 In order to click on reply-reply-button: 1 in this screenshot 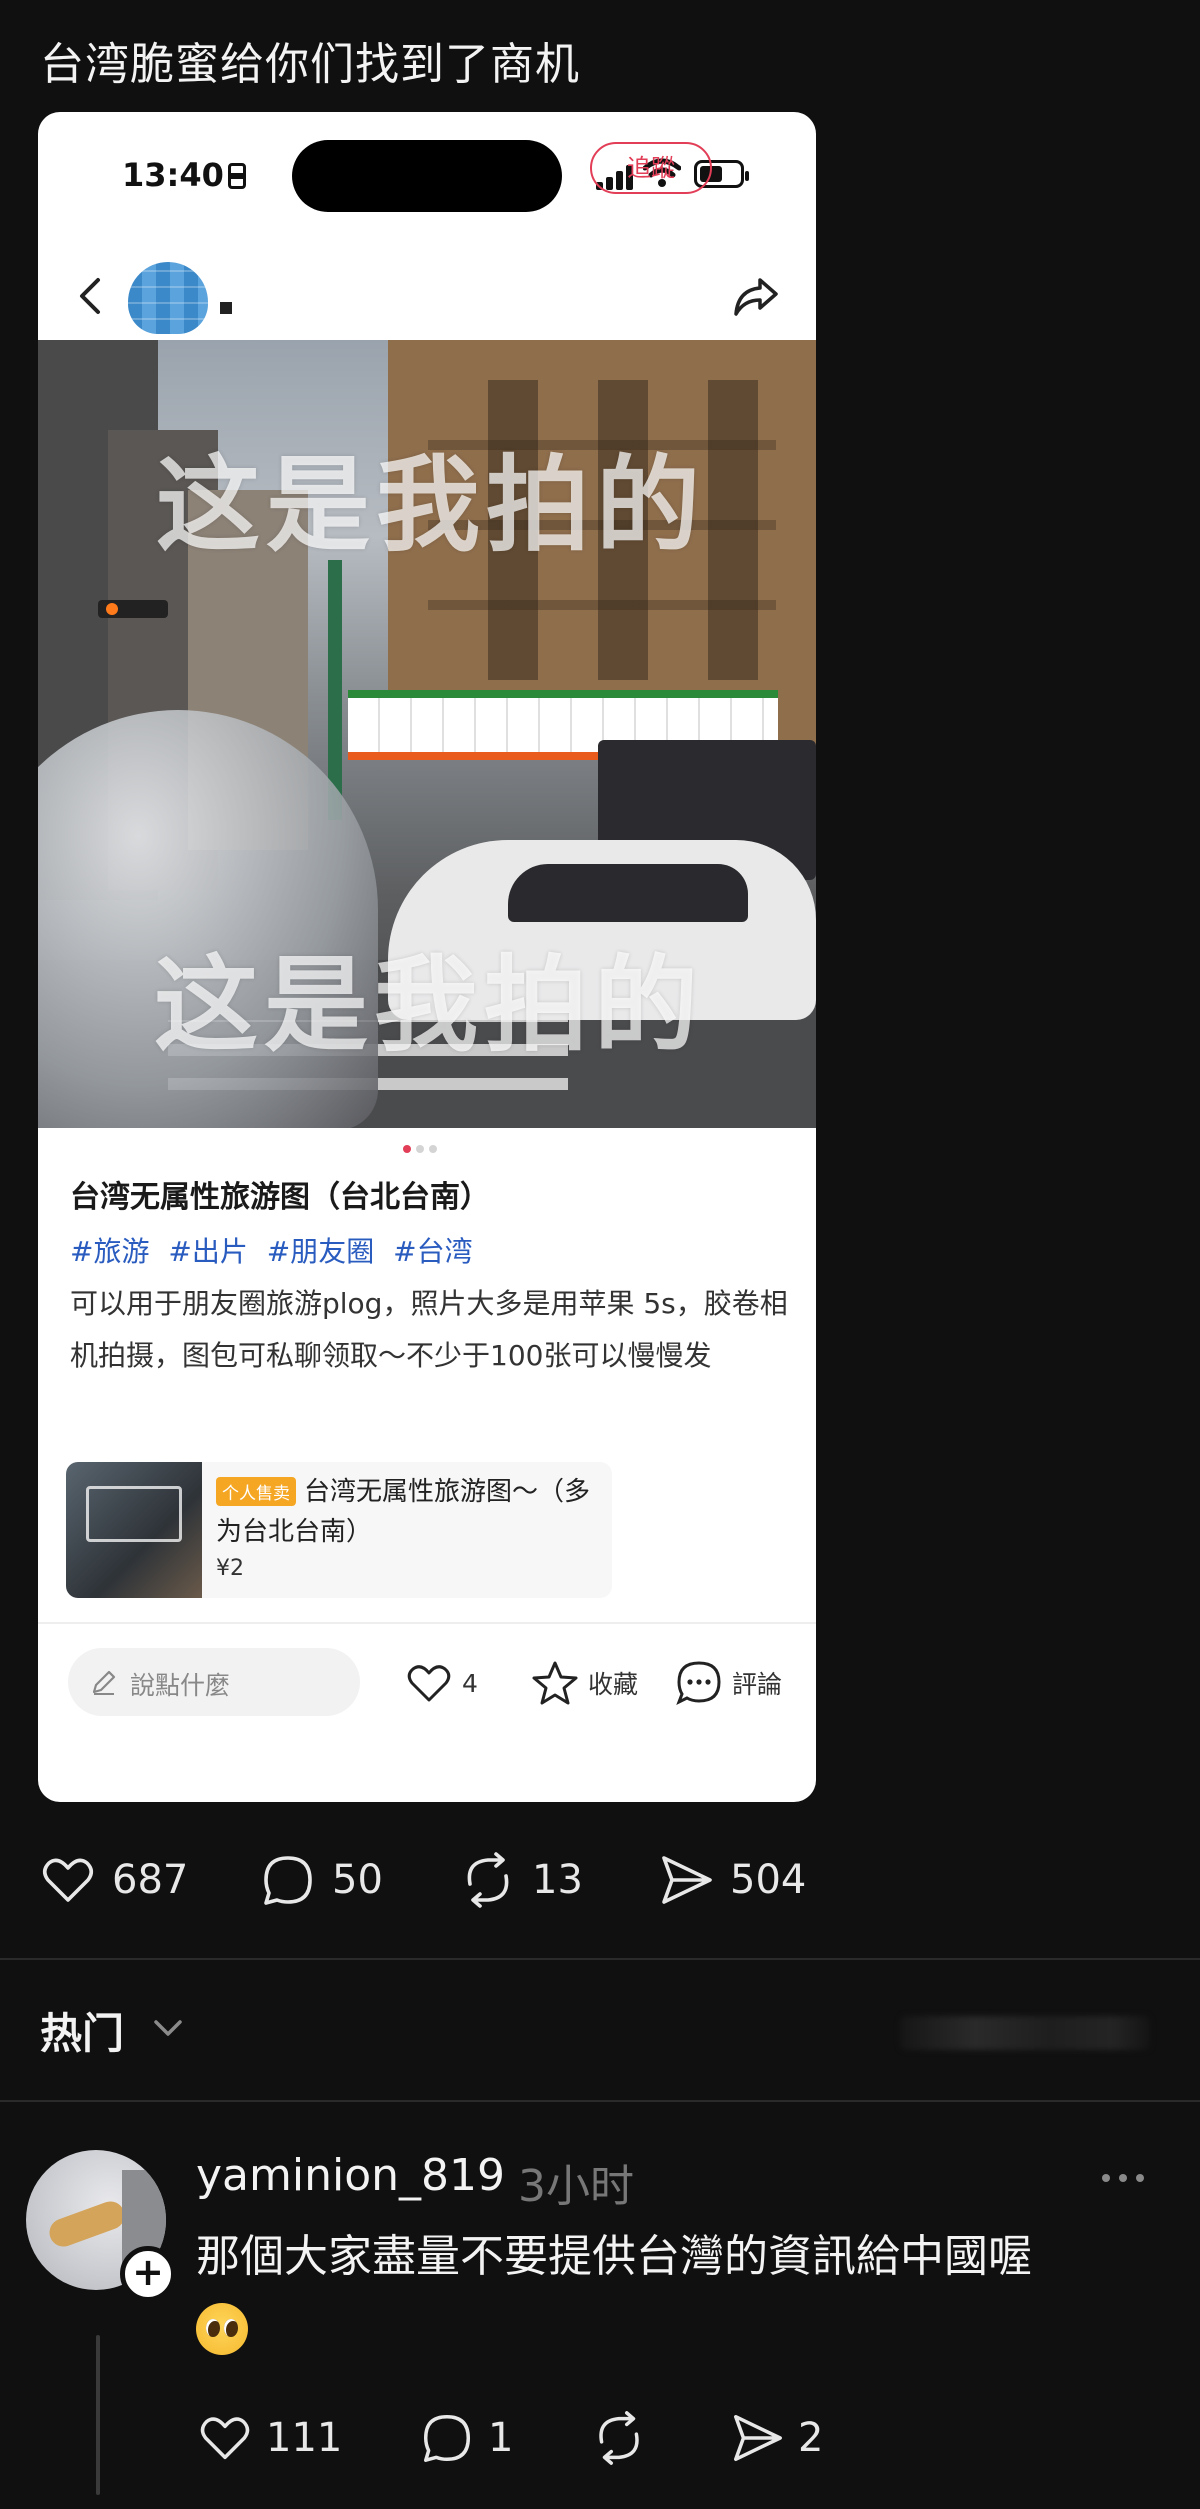, I will do `click(465, 2438)`.